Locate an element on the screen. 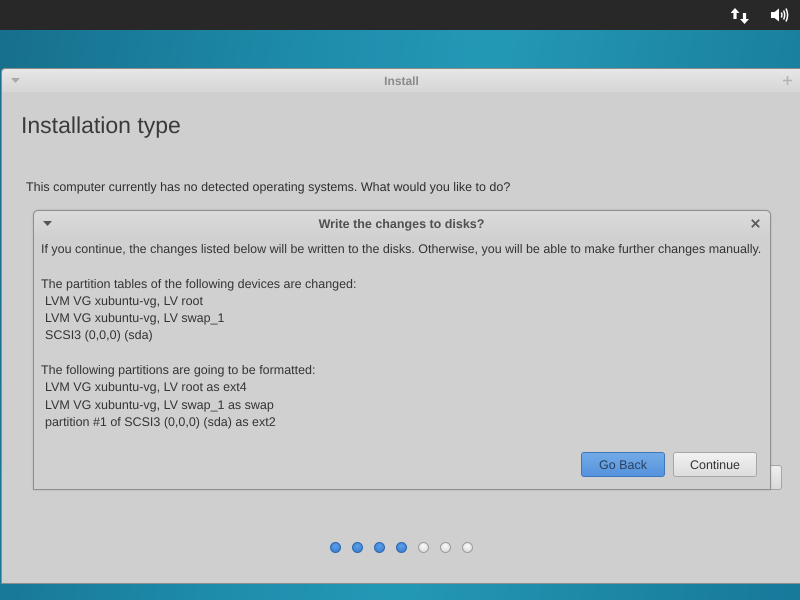 The height and width of the screenshot is (600, 800). question-text: This computer currently has no detected operating systems. What would you like to do? is located at coordinates (268, 187).